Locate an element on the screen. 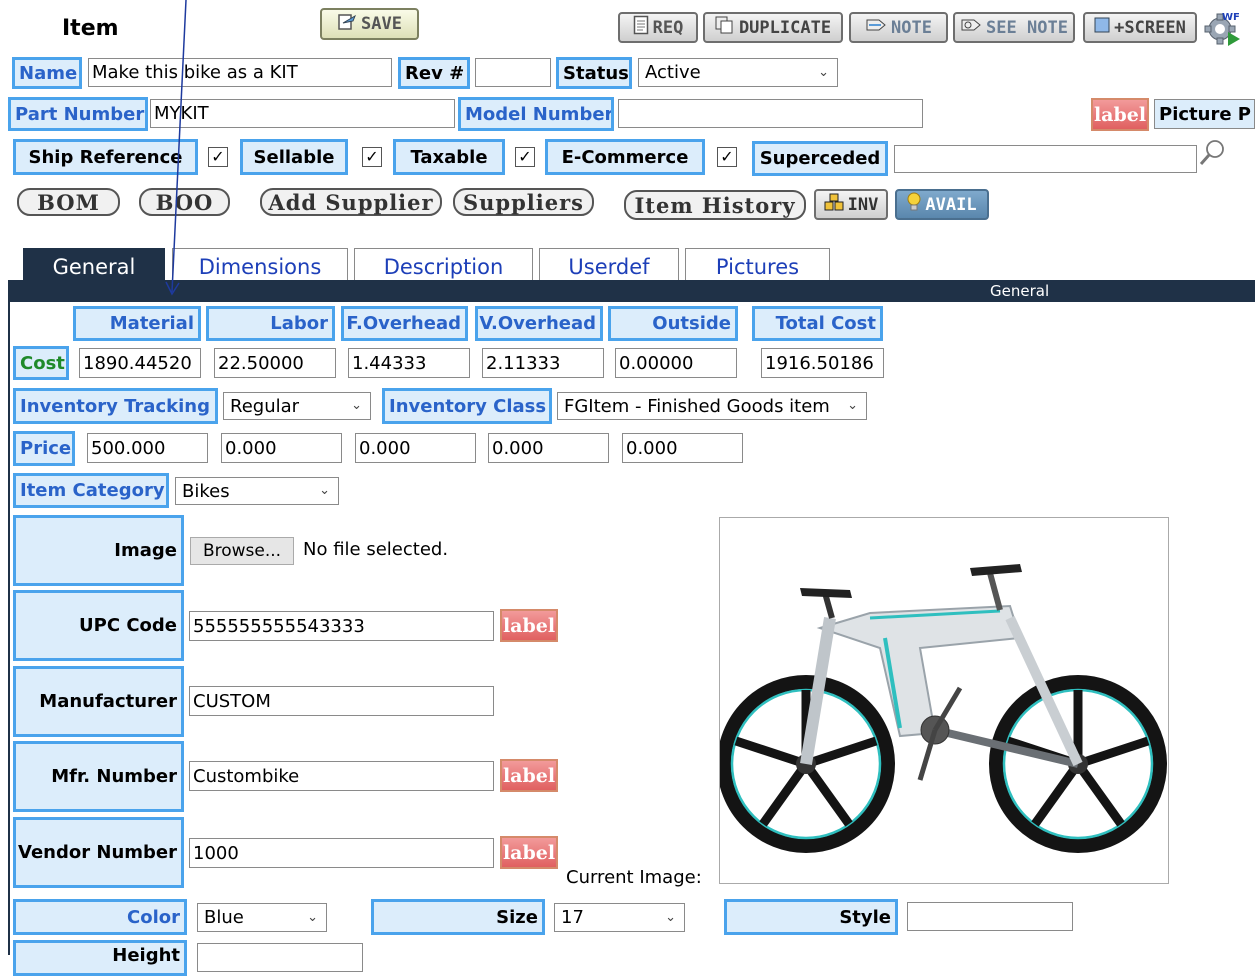  save-button: SAVE is located at coordinates (369, 24).